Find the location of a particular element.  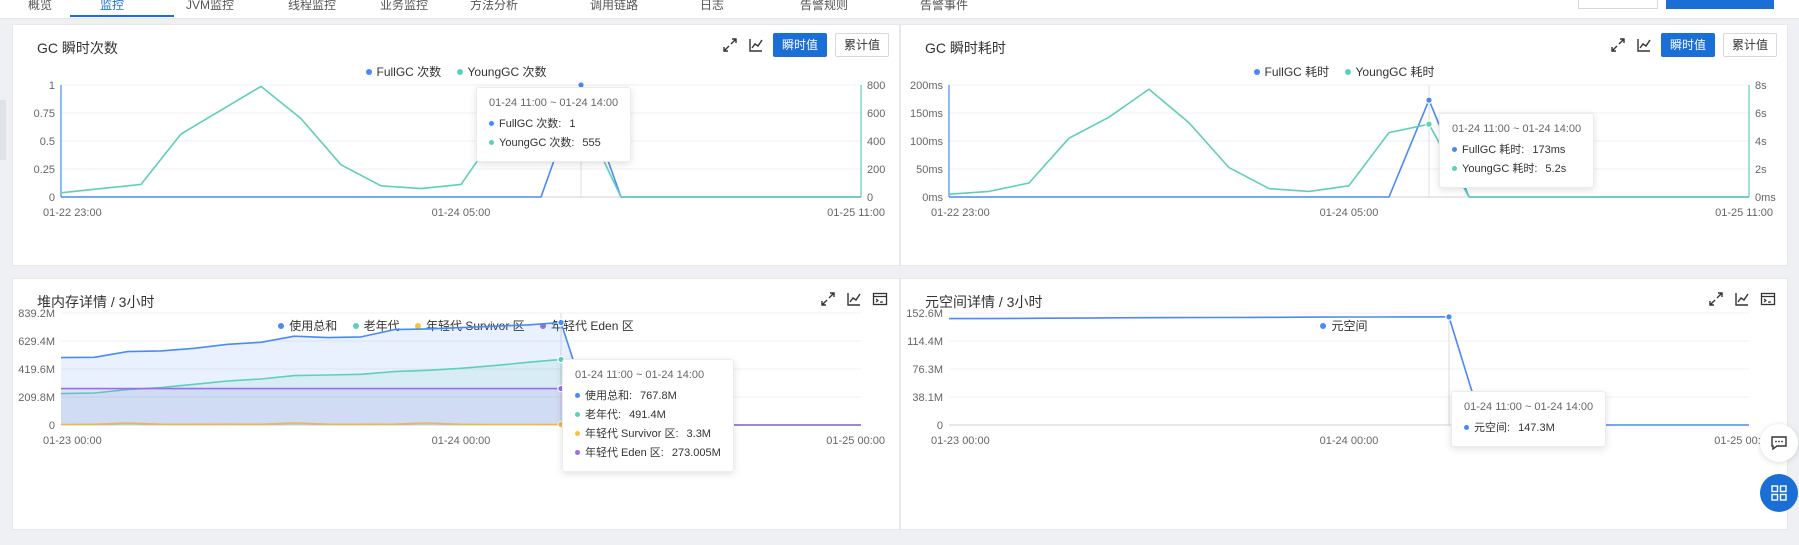

x-tick-label: 01-24 05:00 is located at coordinates (1349, 213).